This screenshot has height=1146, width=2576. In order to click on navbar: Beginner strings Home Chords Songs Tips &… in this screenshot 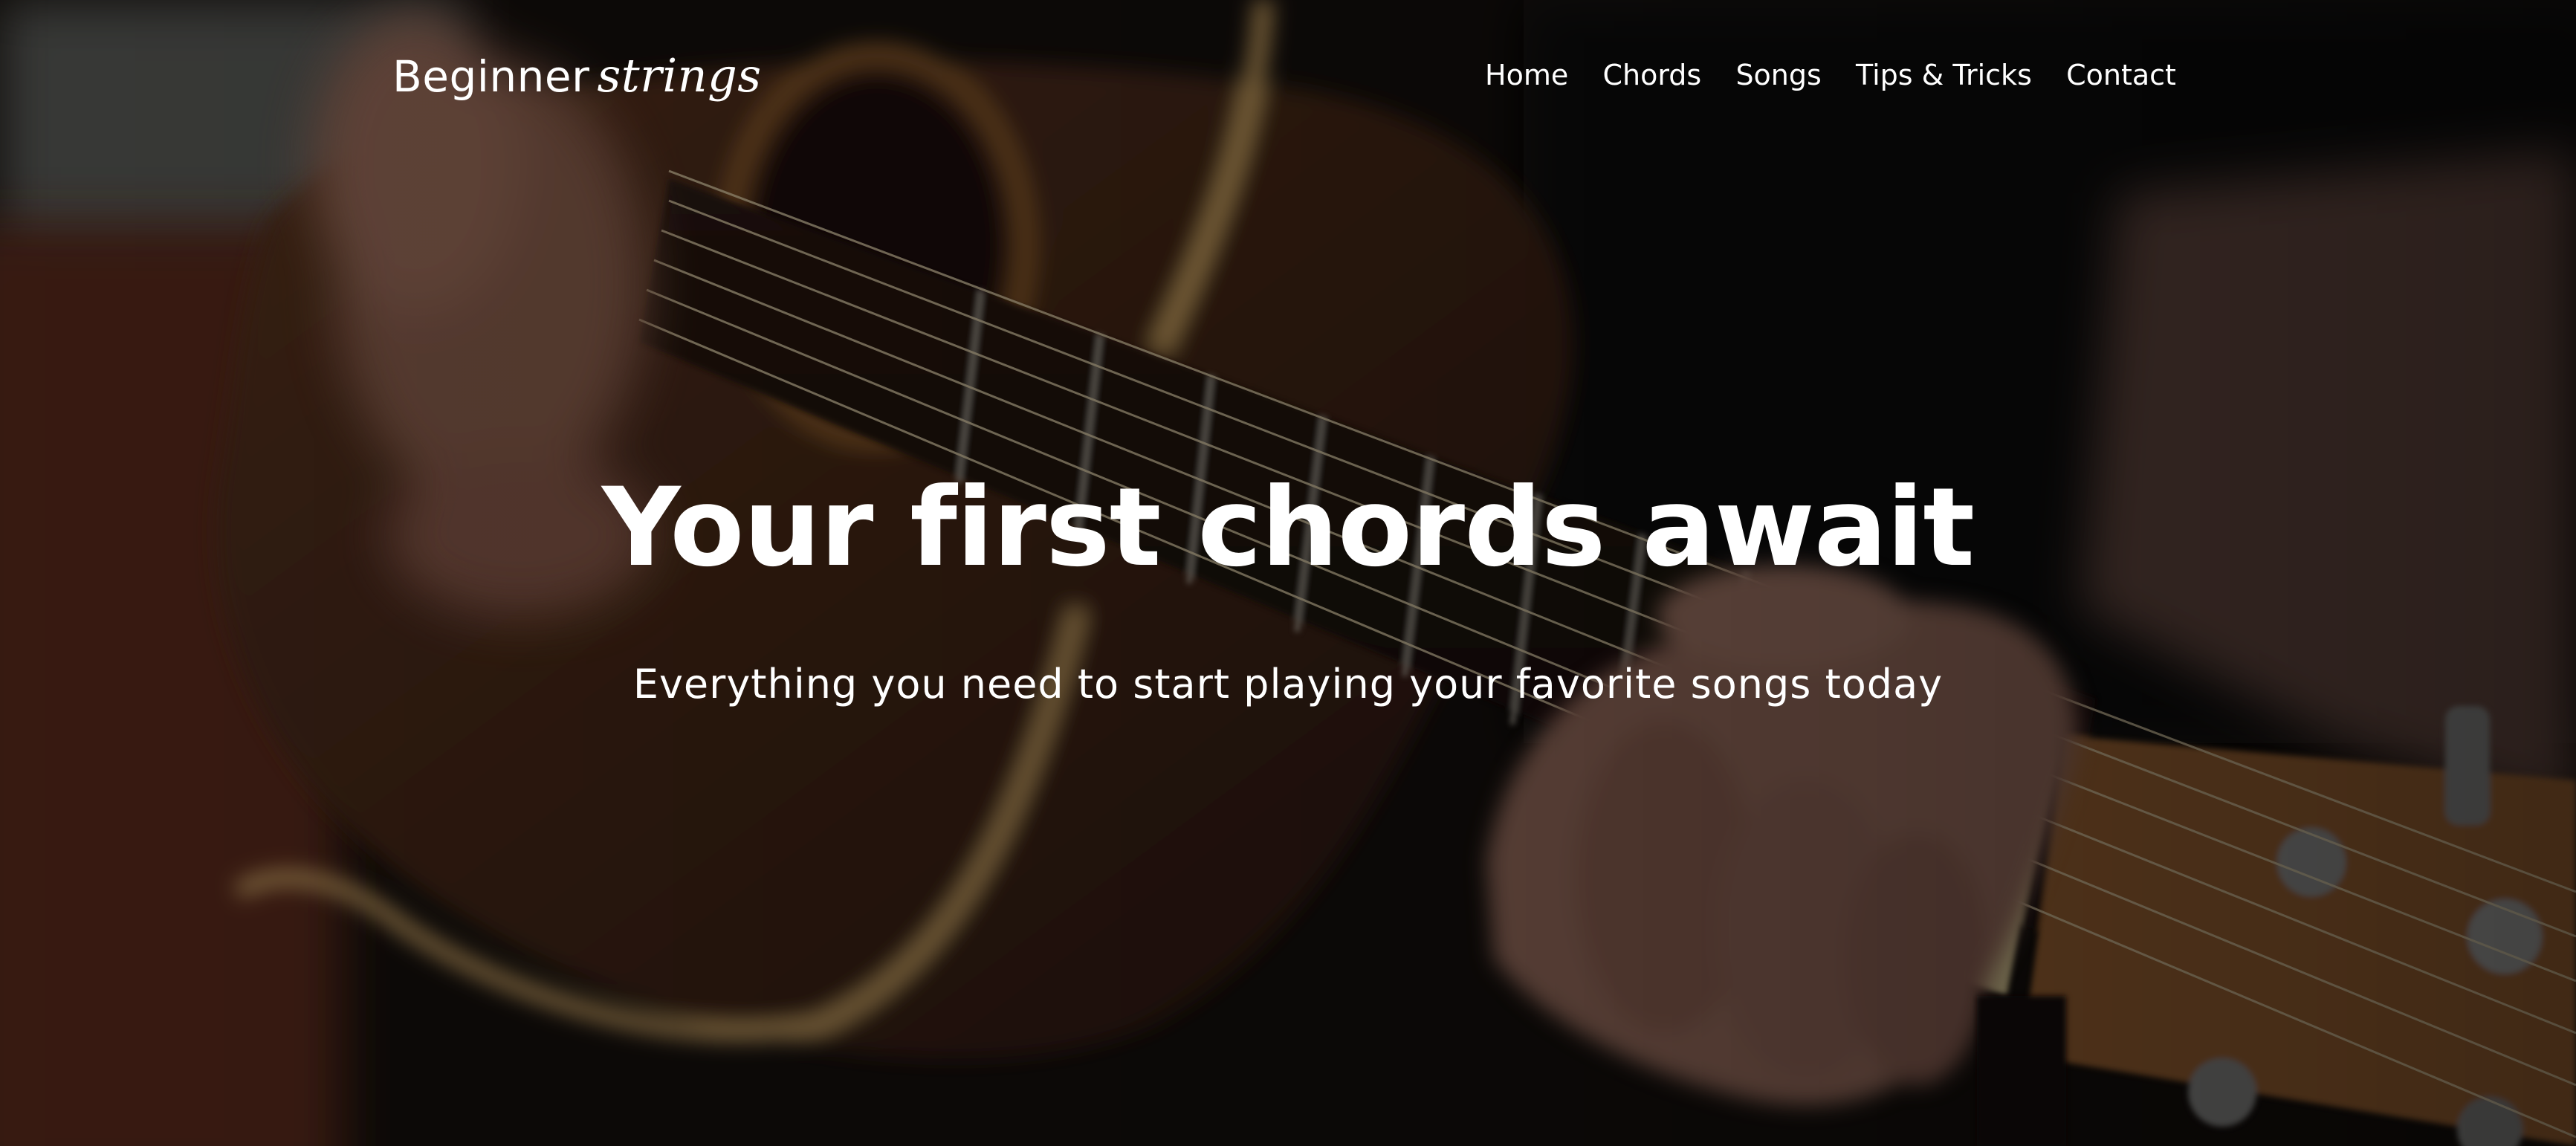, I will do `click(1288, 74)`.